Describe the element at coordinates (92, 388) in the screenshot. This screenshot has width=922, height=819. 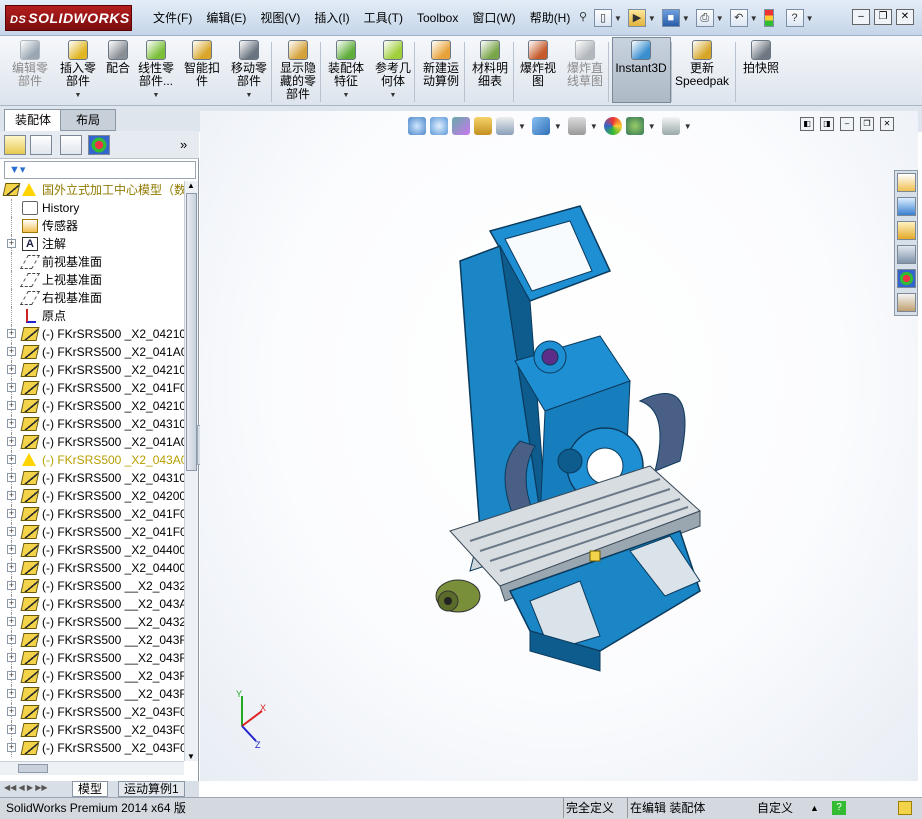
I see `tree-item: + (-) FKrSRS500 _X2_041F043` at that location.